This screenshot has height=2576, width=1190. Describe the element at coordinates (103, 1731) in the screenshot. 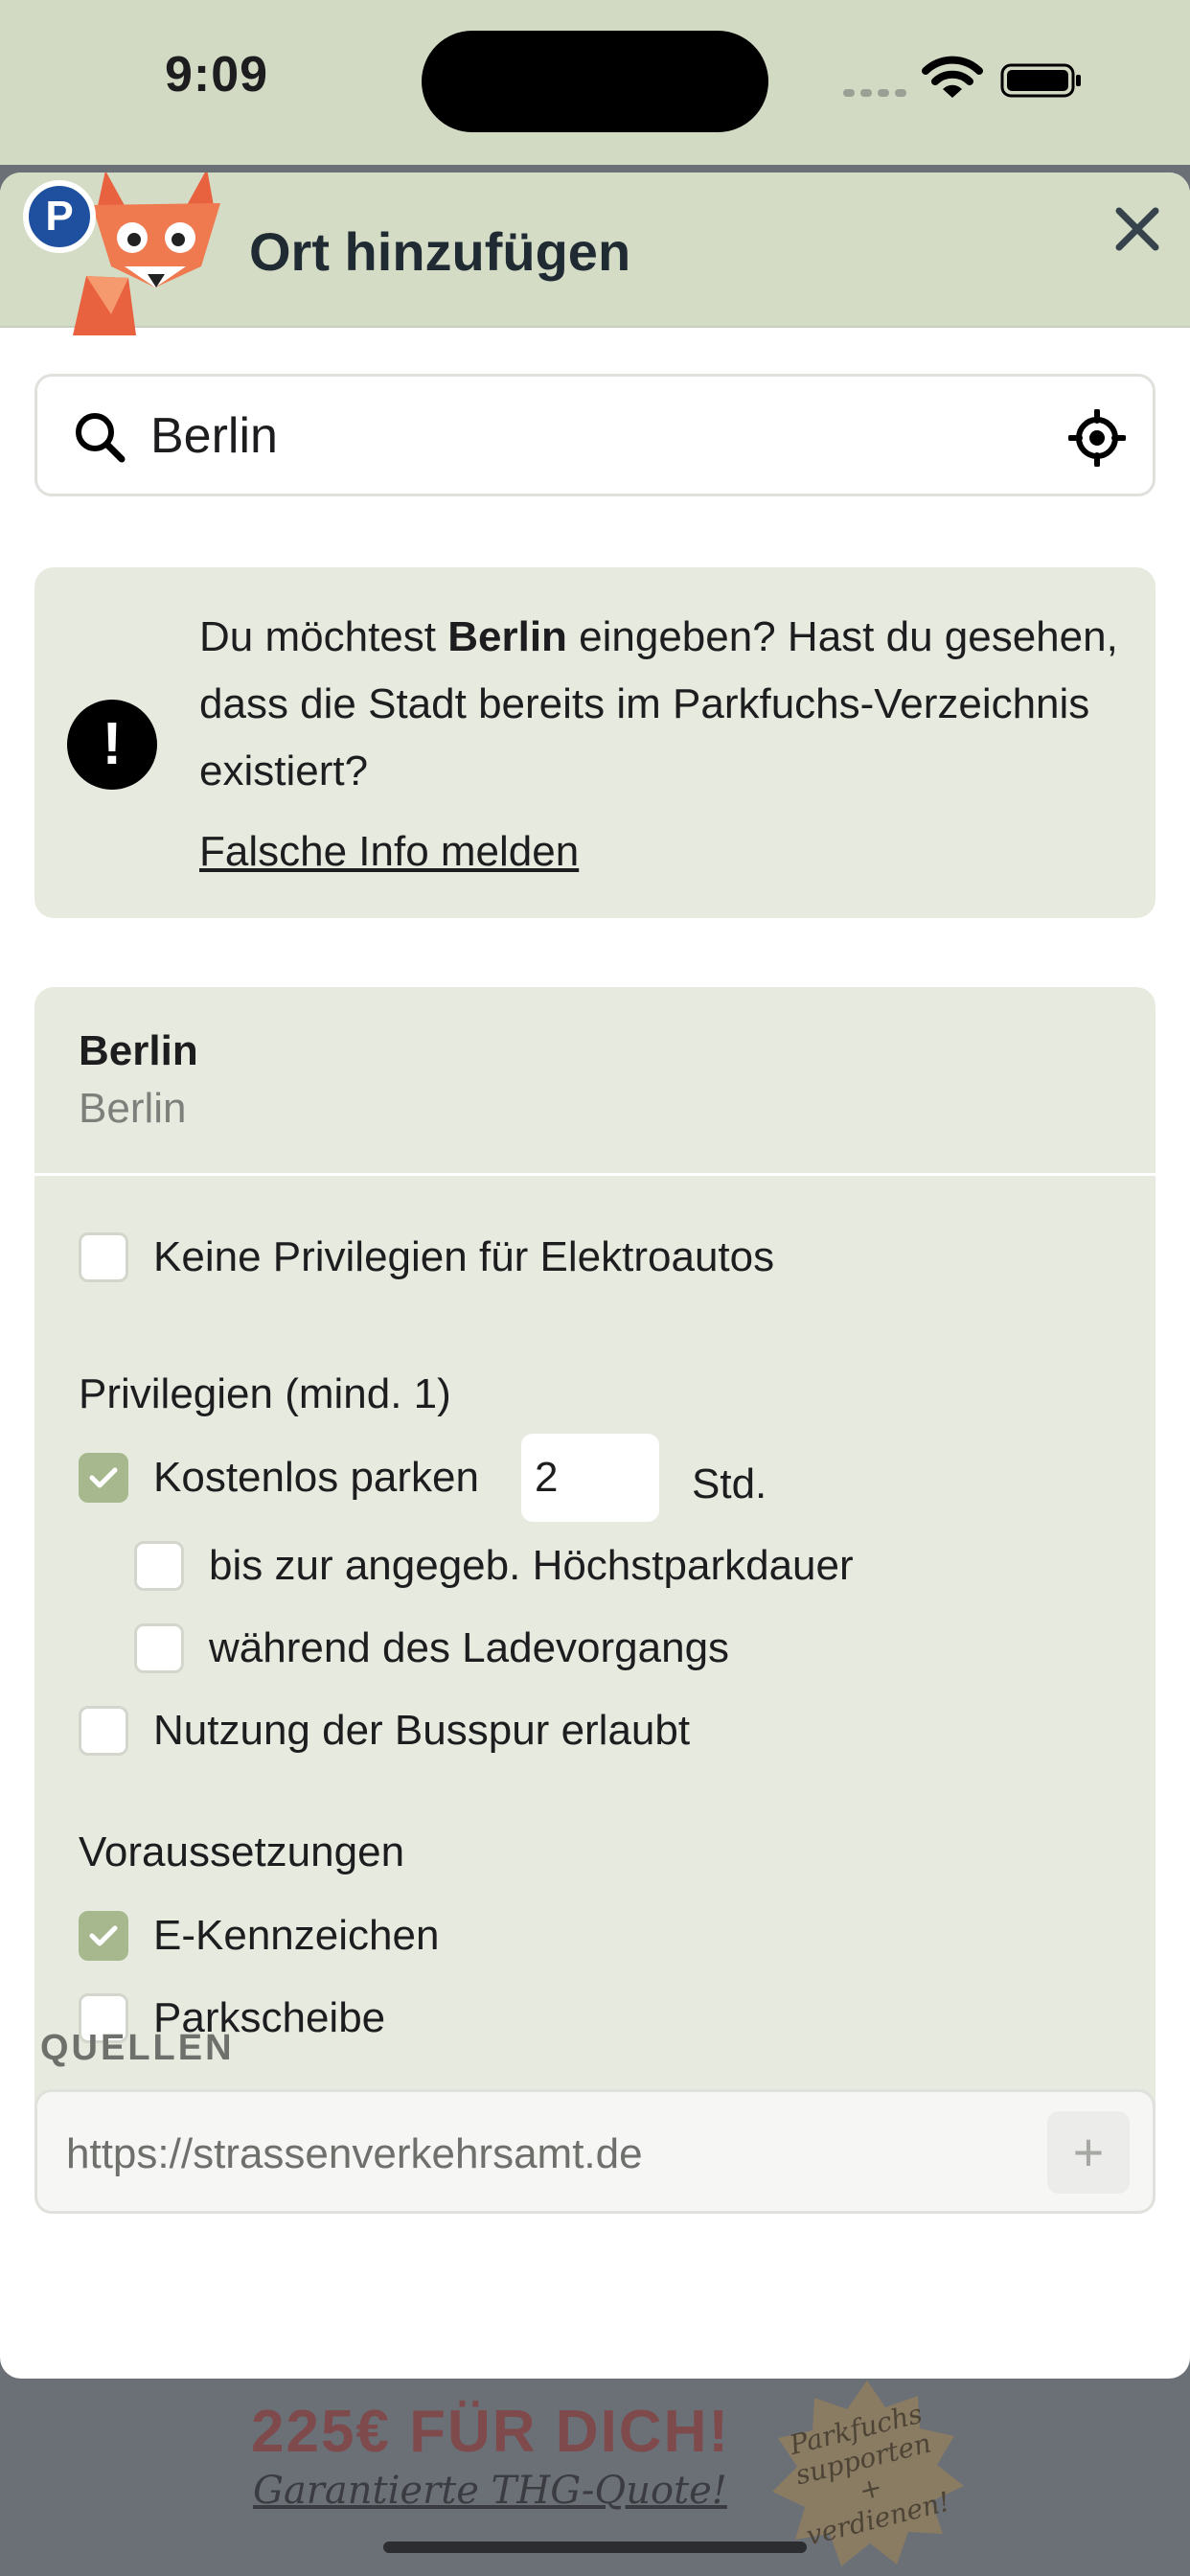

I see `bus-lane-checkbox` at that location.